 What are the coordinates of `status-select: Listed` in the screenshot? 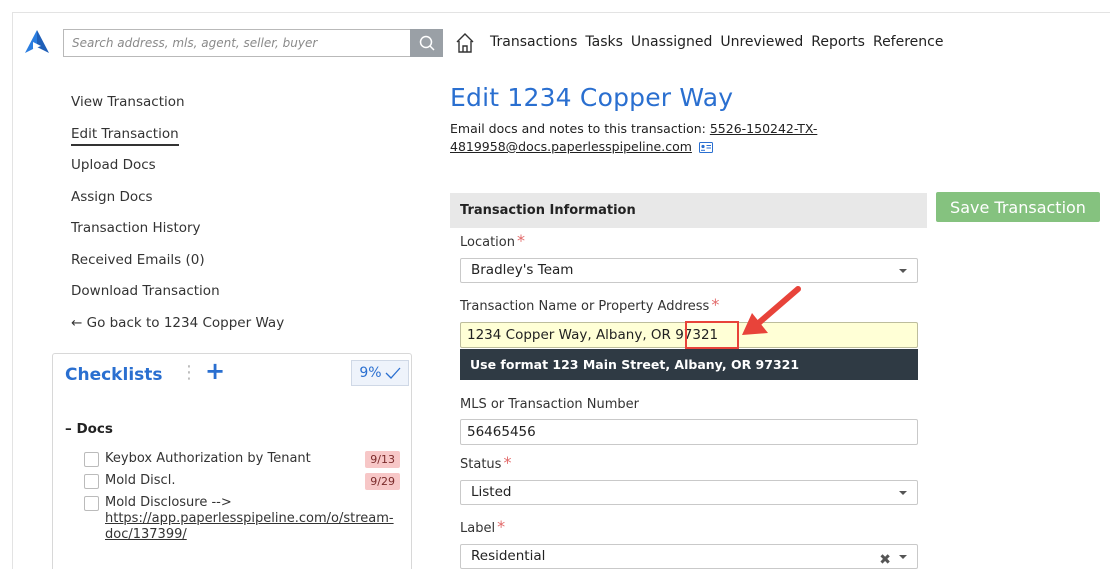 It's located at (689, 492).